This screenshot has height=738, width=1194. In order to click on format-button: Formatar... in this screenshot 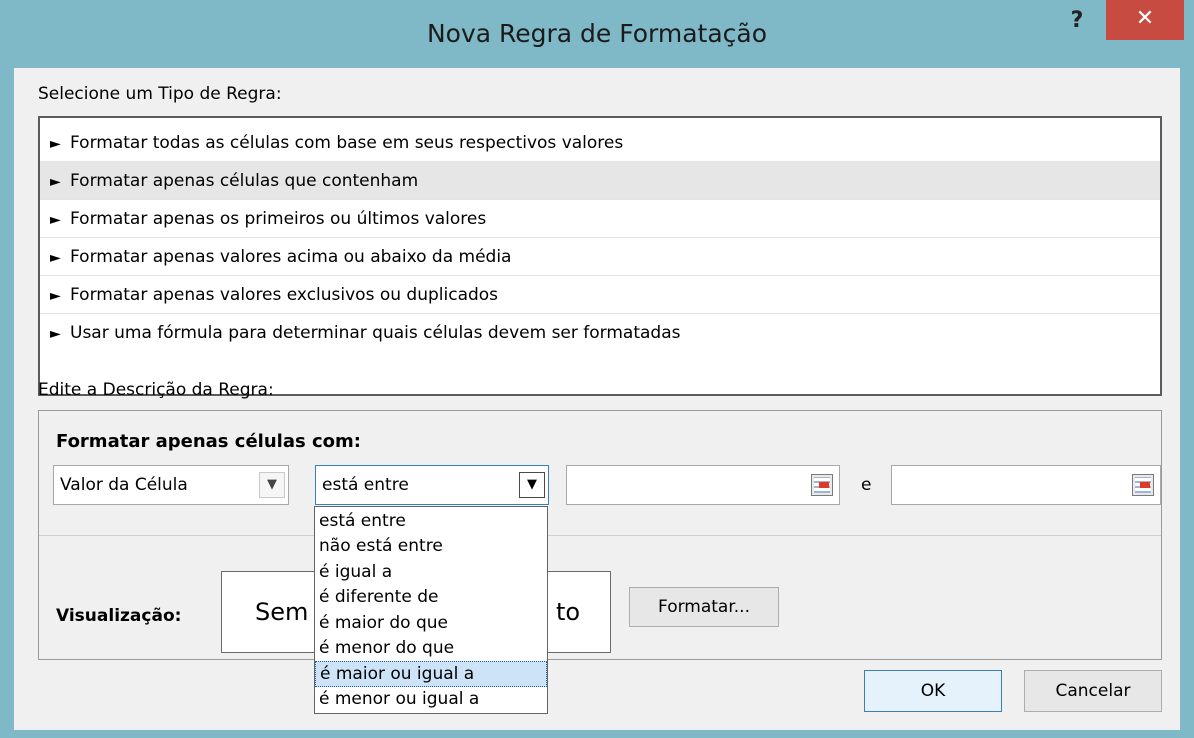, I will do `click(704, 607)`.